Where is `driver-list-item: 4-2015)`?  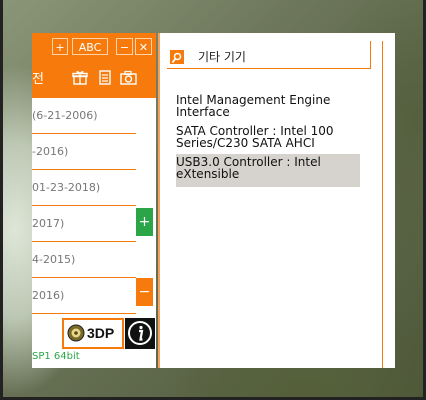 driver-list-item: 4-2015) is located at coordinates (84, 260).